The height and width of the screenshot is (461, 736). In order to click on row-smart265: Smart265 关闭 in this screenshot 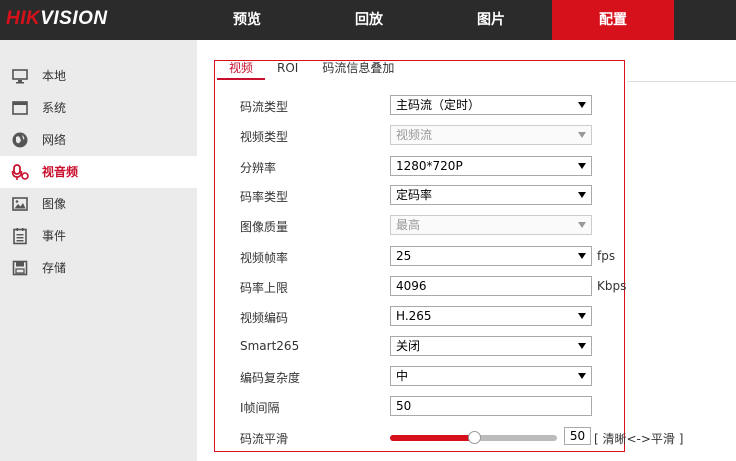, I will do `click(470, 346)`.